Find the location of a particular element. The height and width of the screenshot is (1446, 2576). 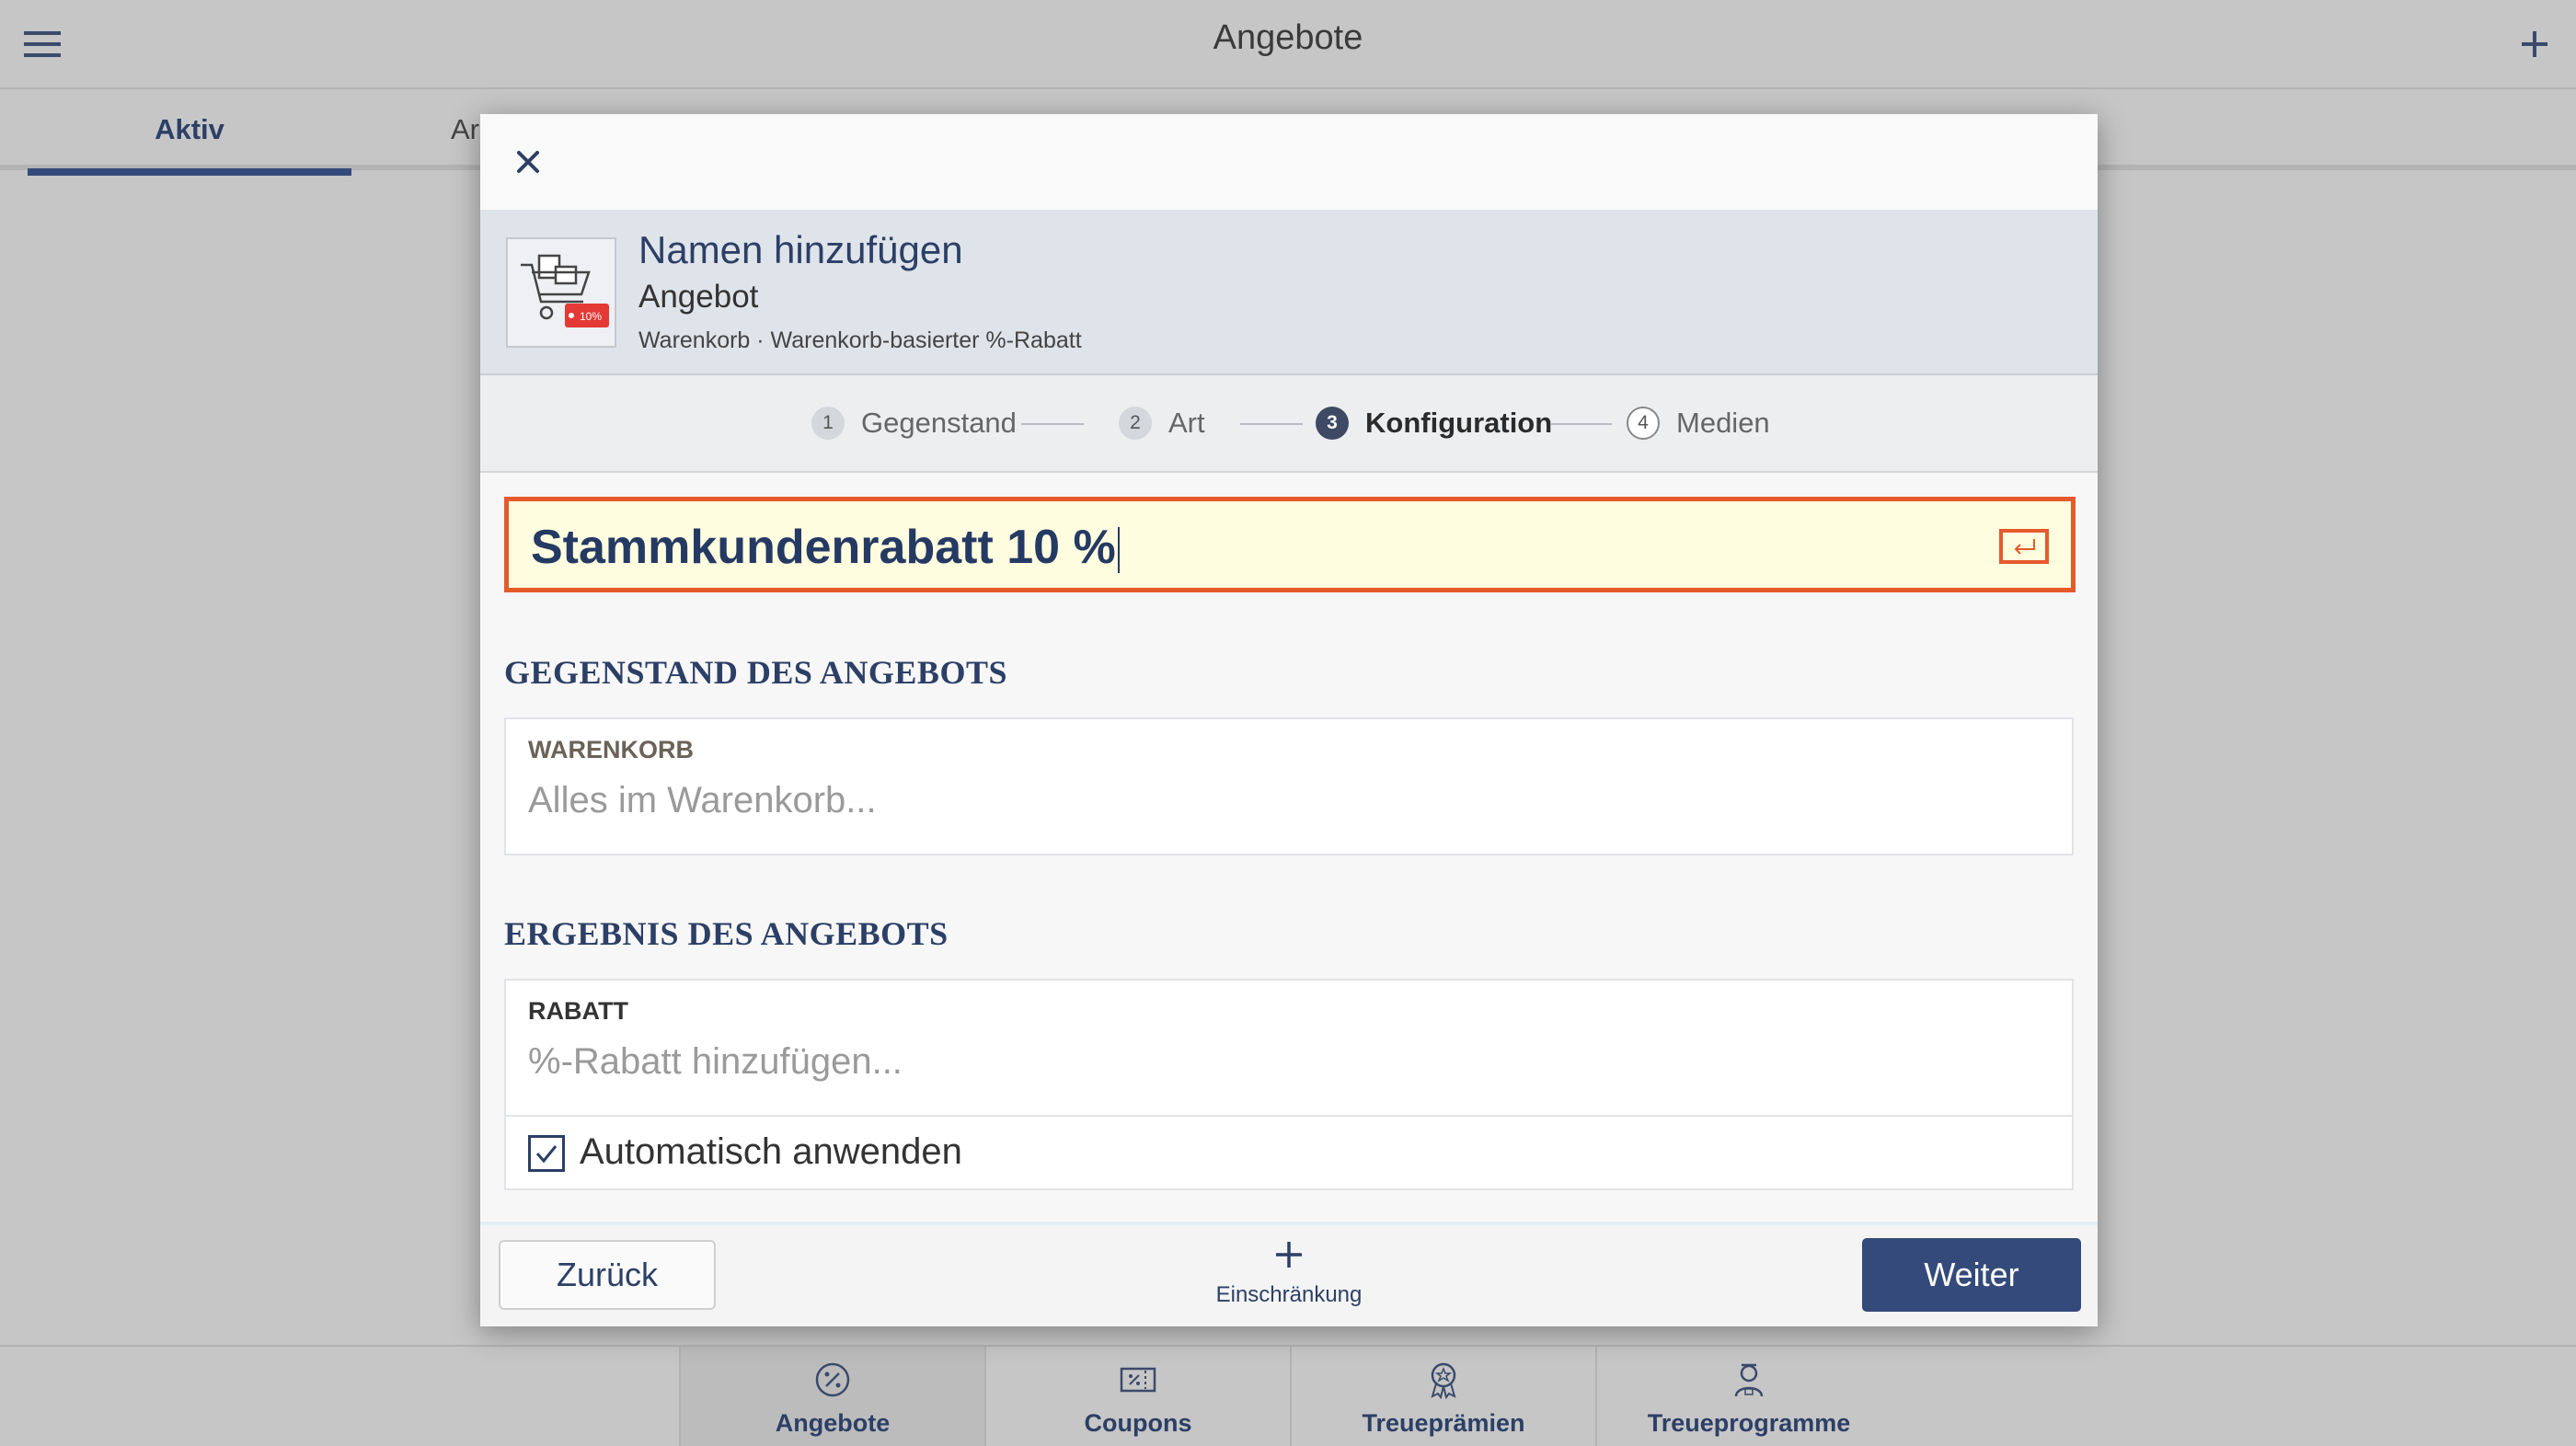

badge-text: 10% is located at coordinates (591, 316).